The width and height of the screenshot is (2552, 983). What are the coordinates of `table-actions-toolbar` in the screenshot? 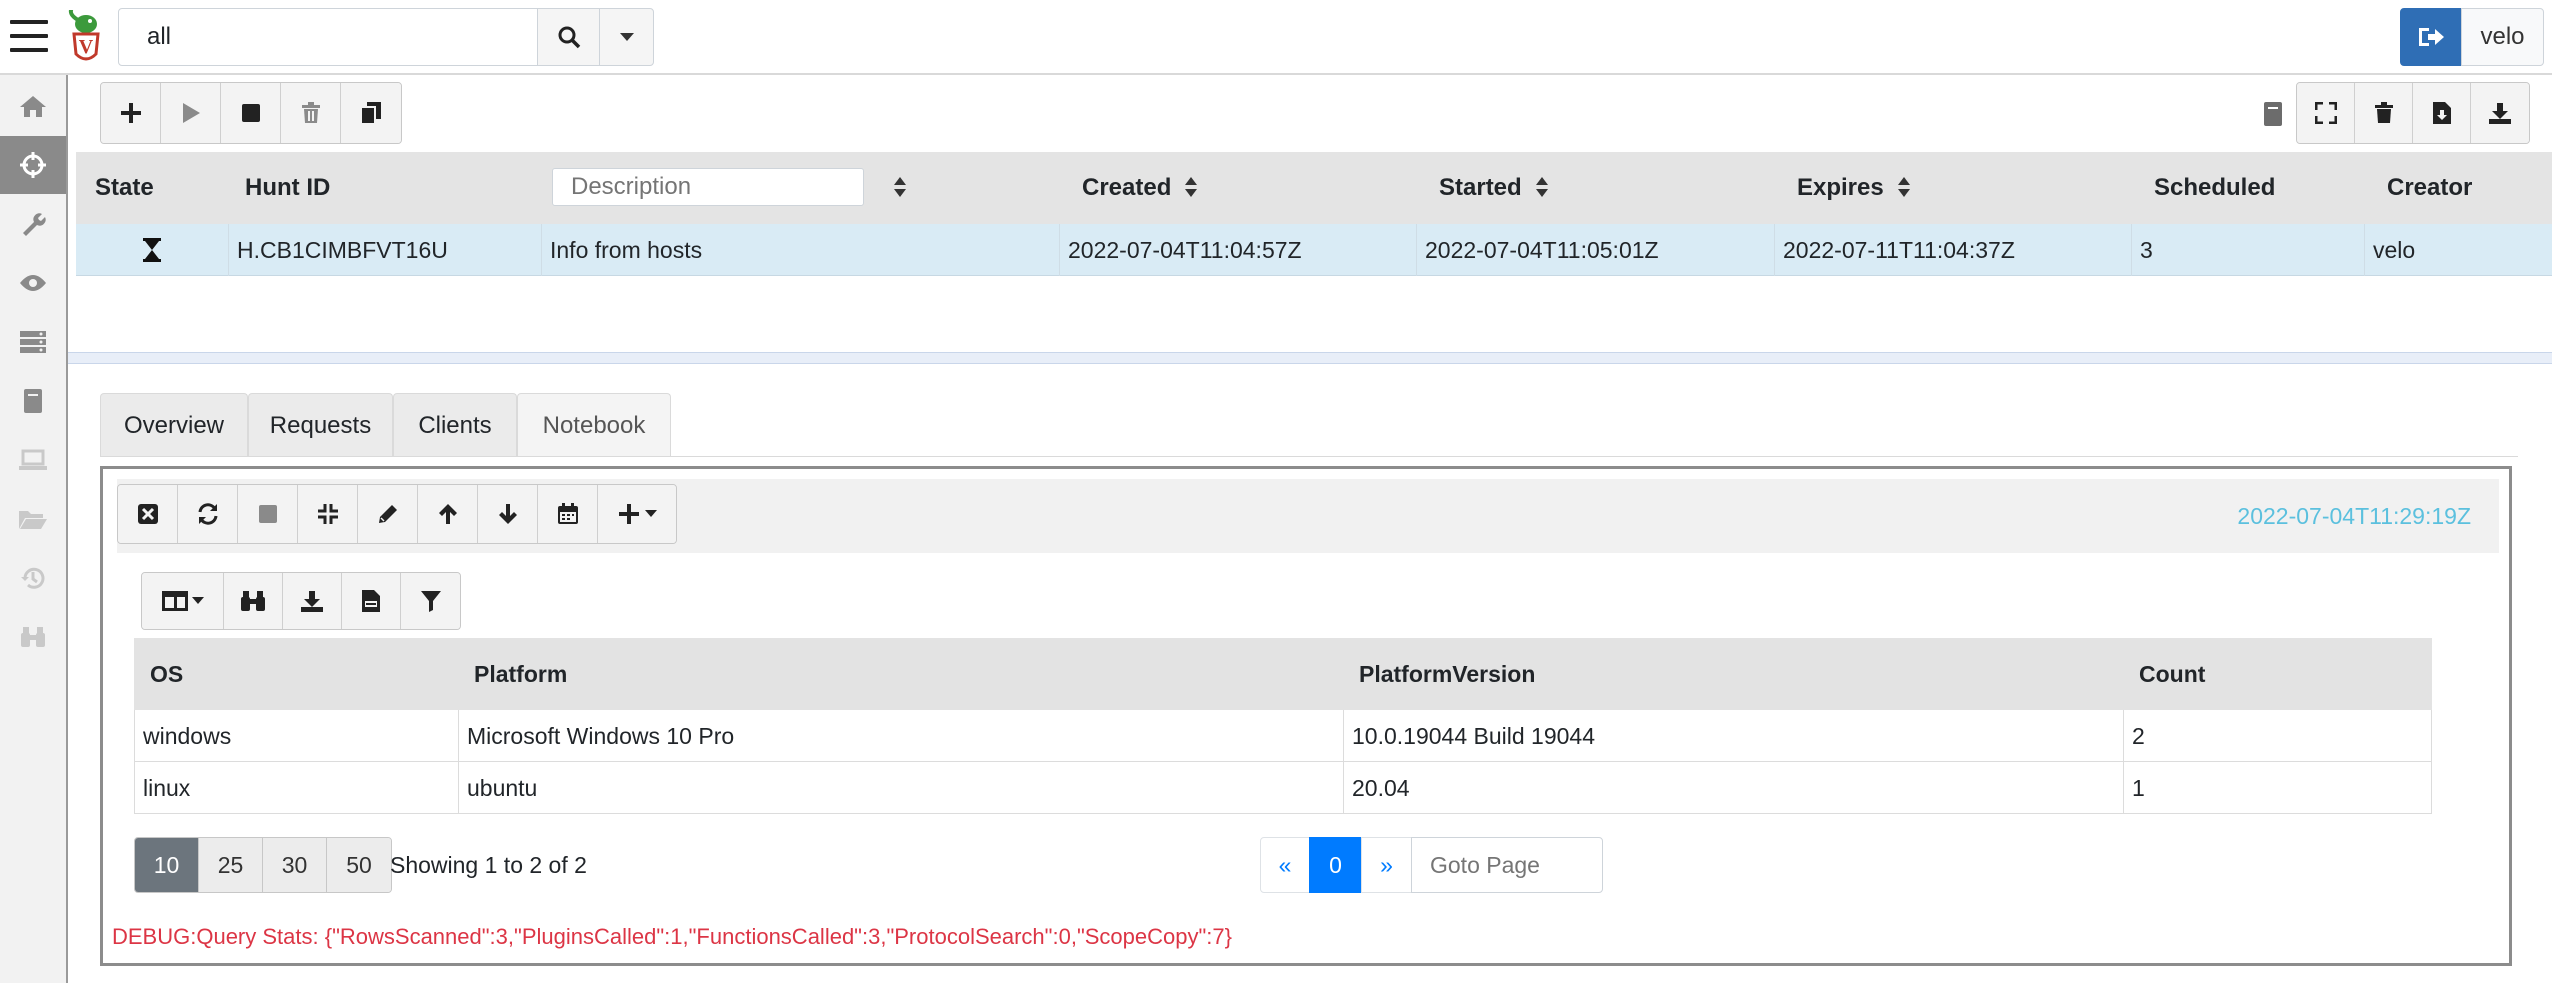 It's located at (2413, 113).